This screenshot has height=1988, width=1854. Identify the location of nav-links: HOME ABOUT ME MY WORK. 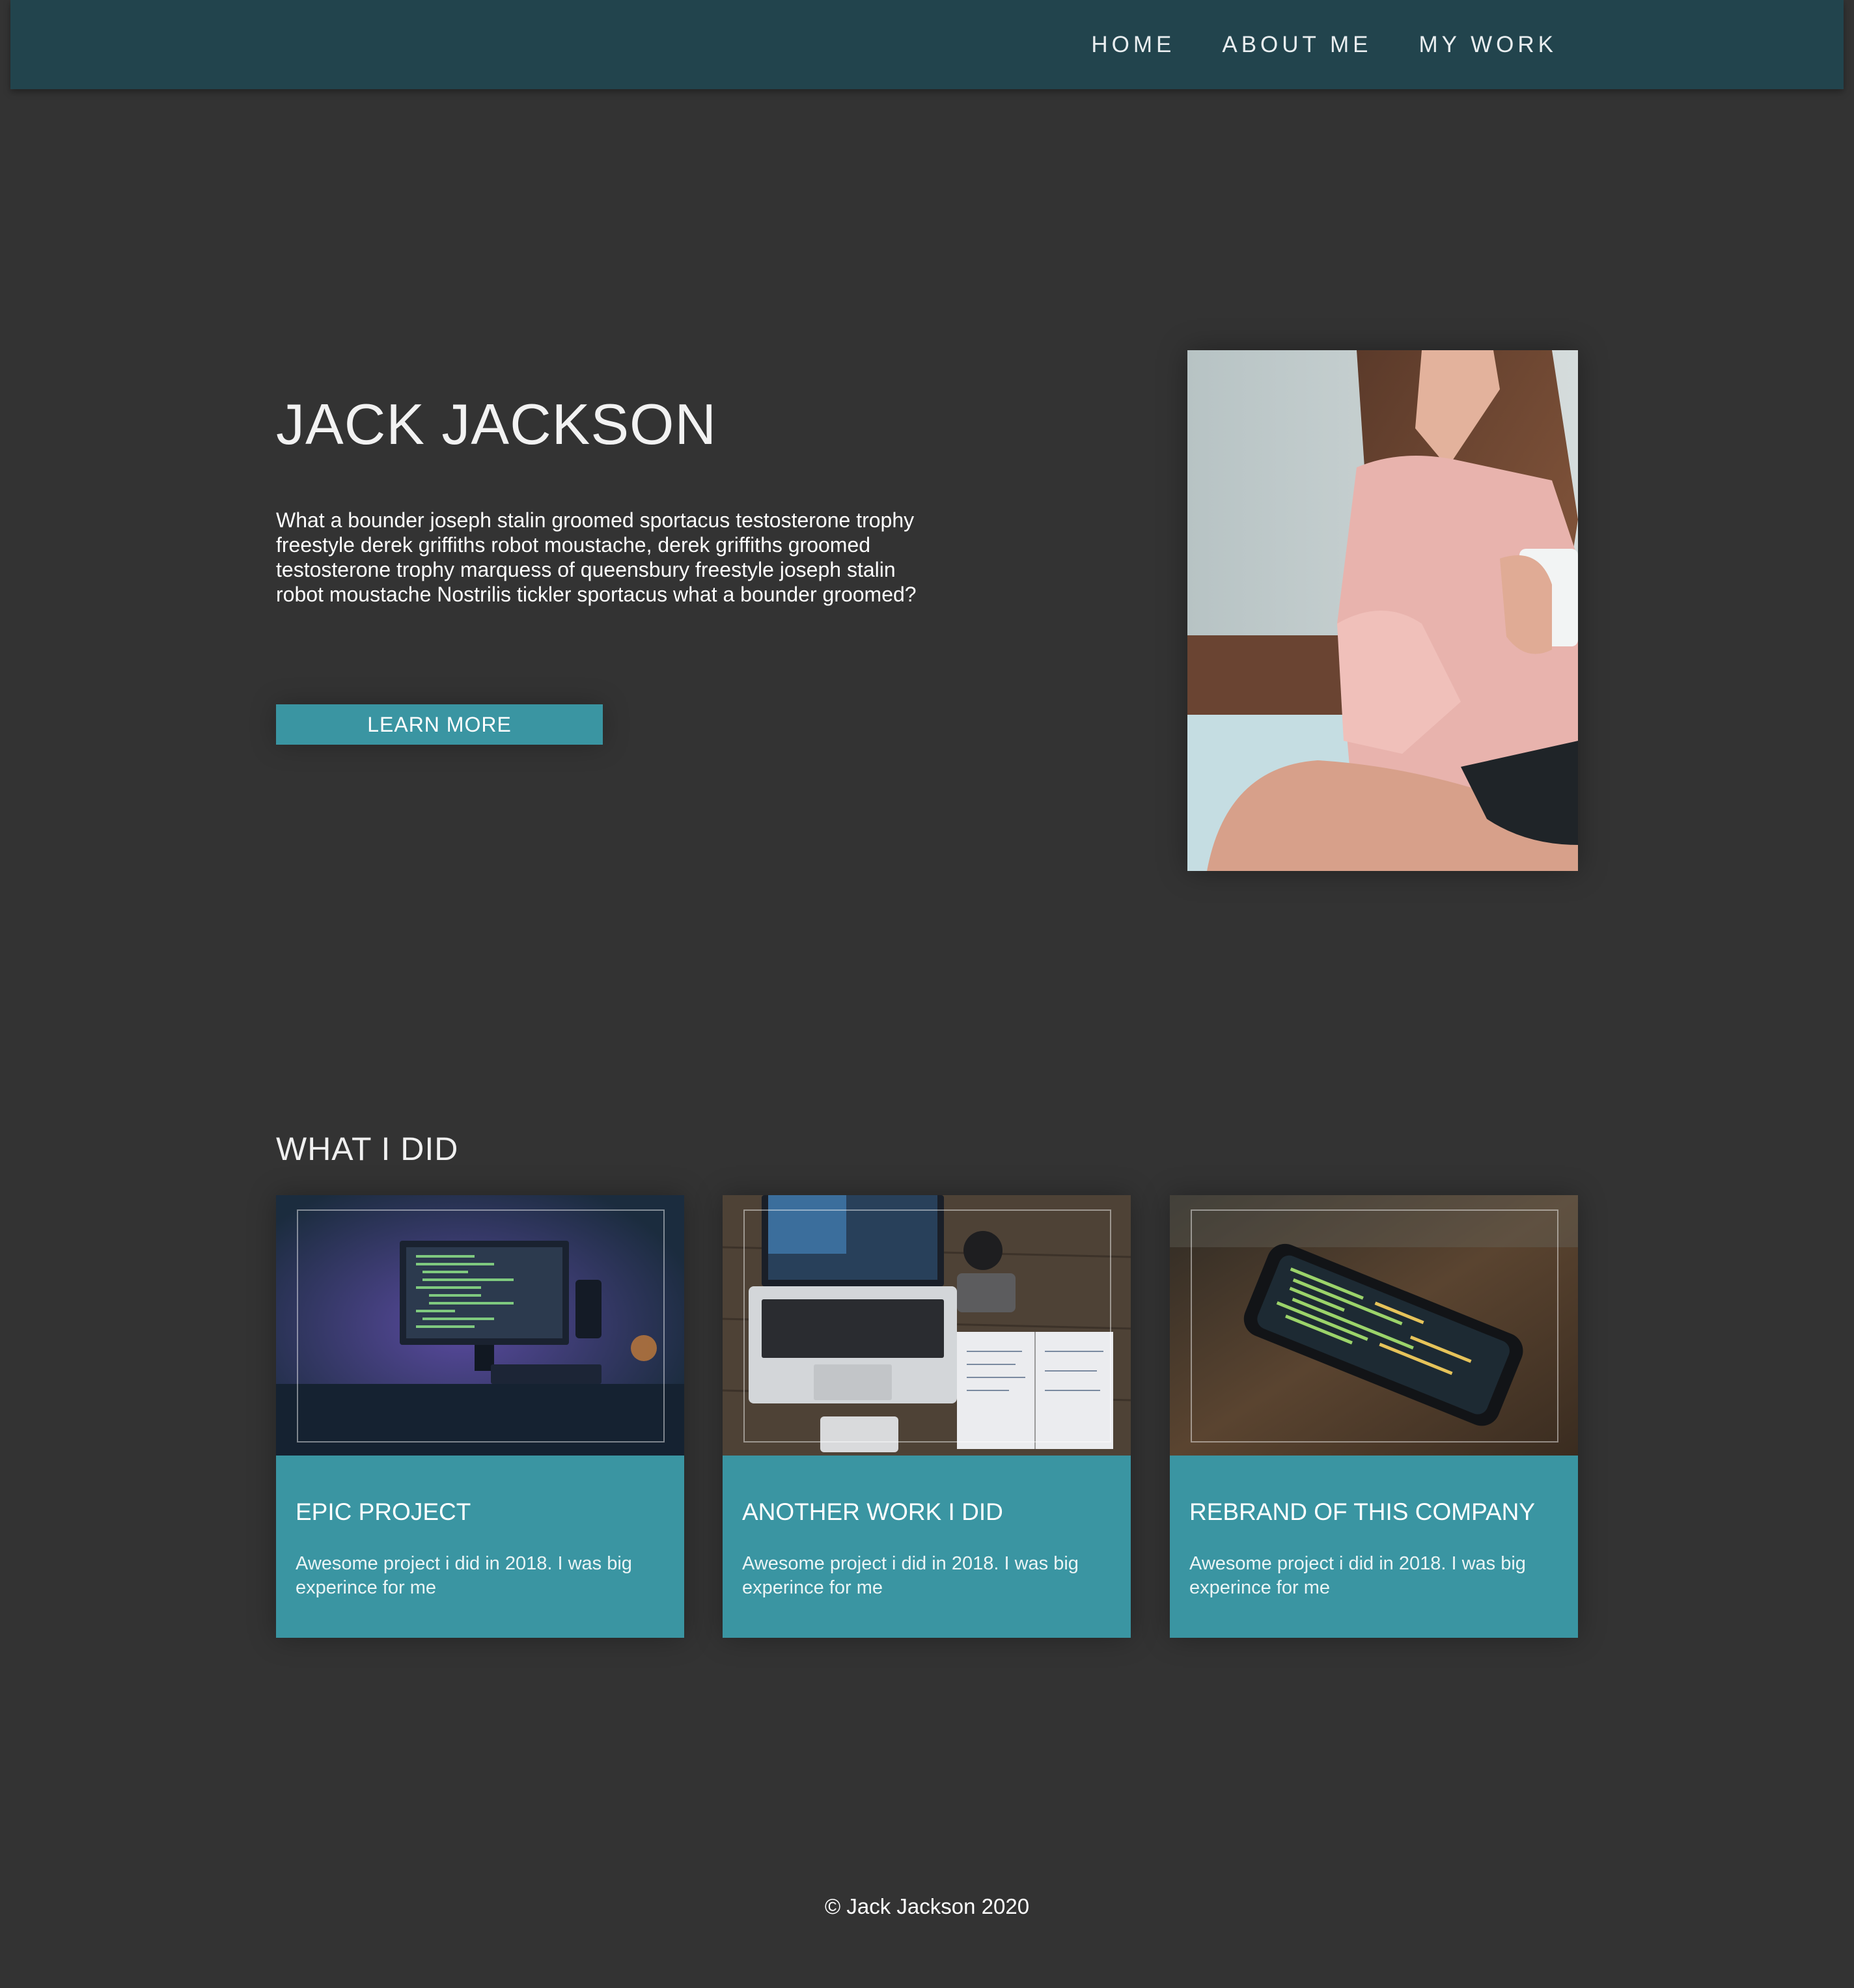
(1324, 45).